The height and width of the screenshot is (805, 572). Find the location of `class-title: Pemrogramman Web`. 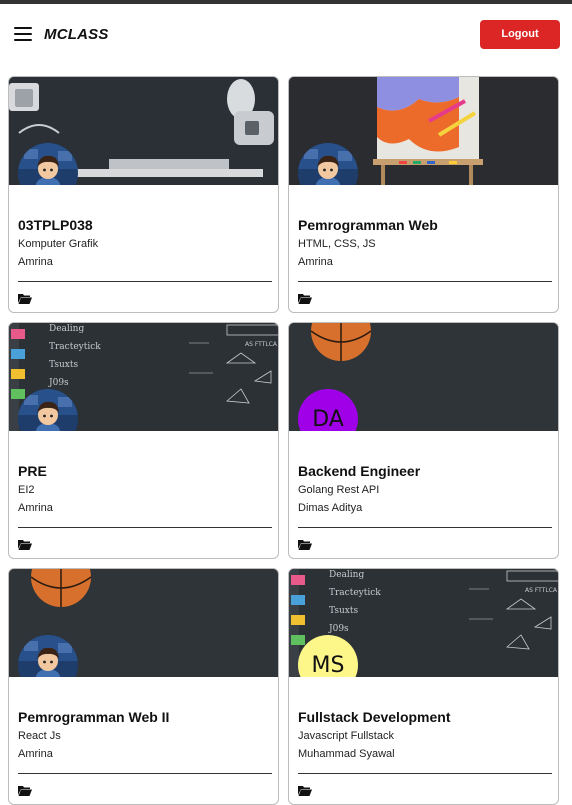

class-title: Pemrogramman Web is located at coordinates (425, 225).